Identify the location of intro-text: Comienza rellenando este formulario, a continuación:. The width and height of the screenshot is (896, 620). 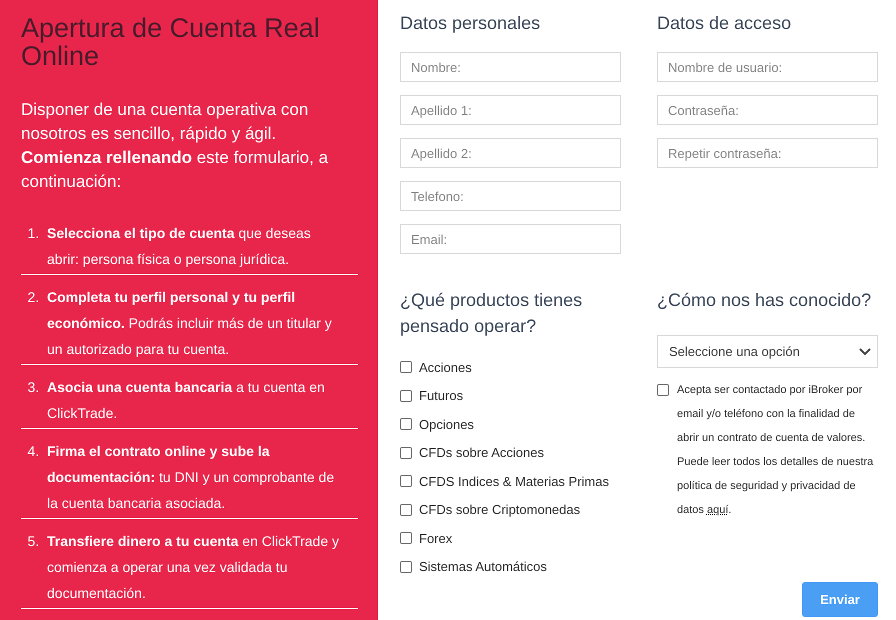
(175, 170).